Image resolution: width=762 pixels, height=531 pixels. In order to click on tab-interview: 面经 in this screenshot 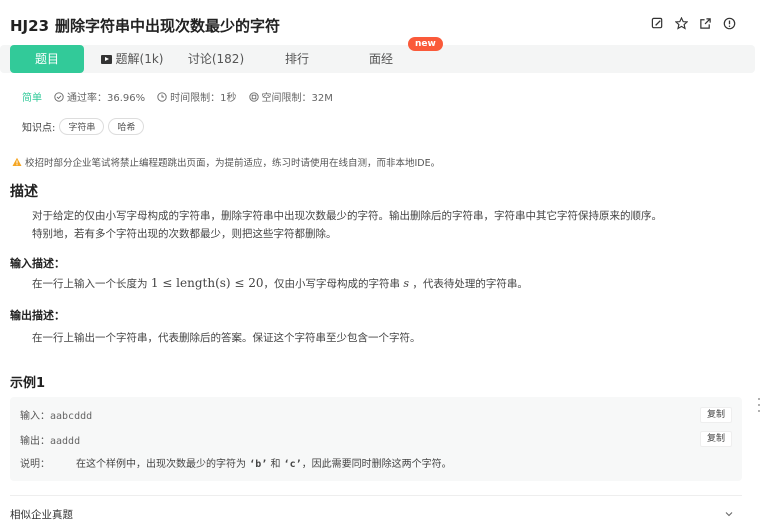, I will do `click(381, 59)`.